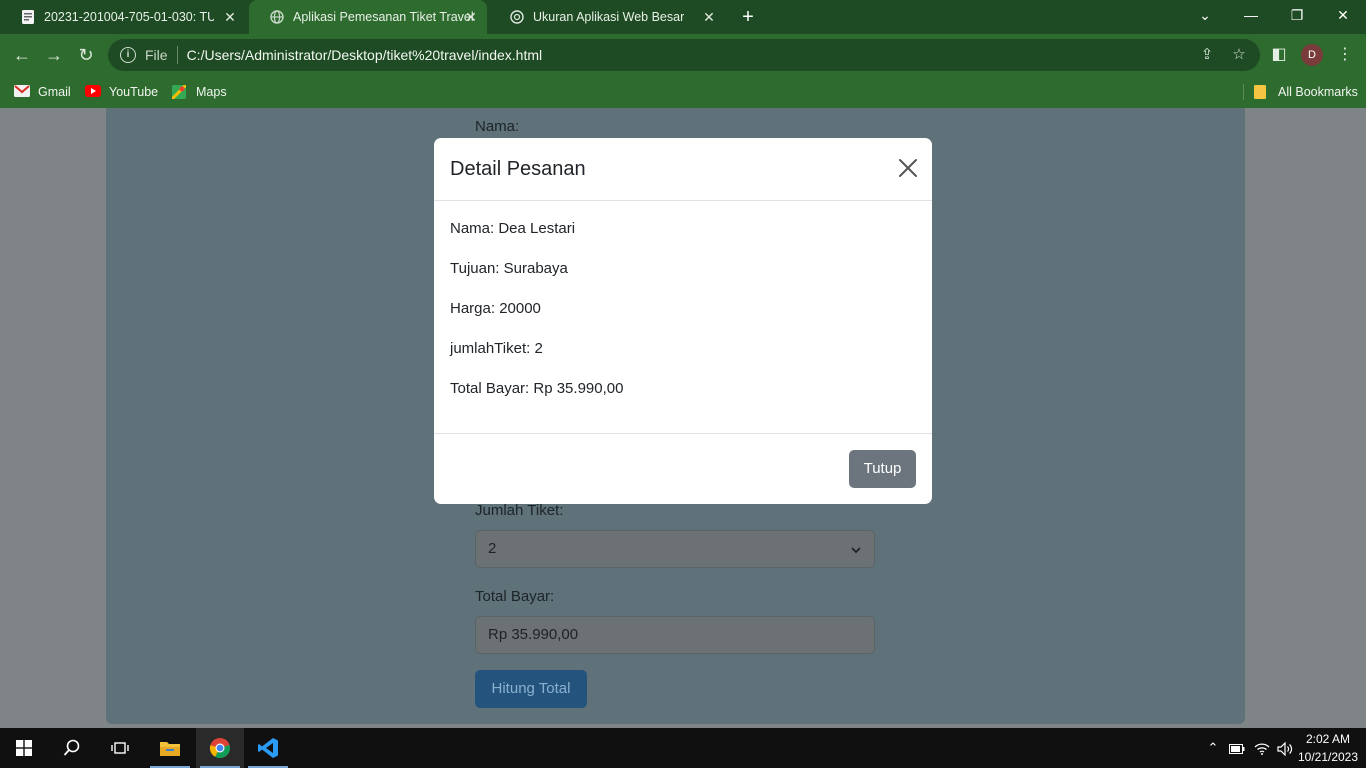 This screenshot has height=768, width=1366. What do you see at coordinates (1205, 15) in the screenshot?
I see `tab-search-chevron-icon: ⌄` at bounding box center [1205, 15].